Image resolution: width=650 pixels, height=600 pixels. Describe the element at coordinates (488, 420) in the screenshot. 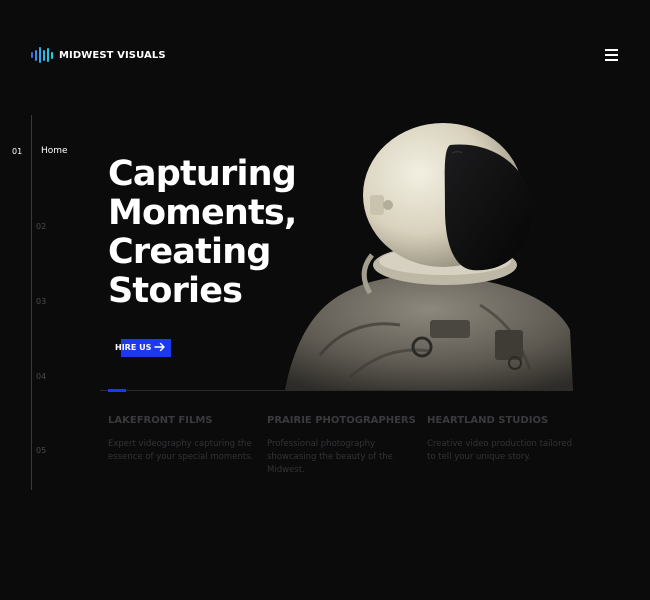

I see `feature-title: HEARTLAND STUDIOS` at that location.